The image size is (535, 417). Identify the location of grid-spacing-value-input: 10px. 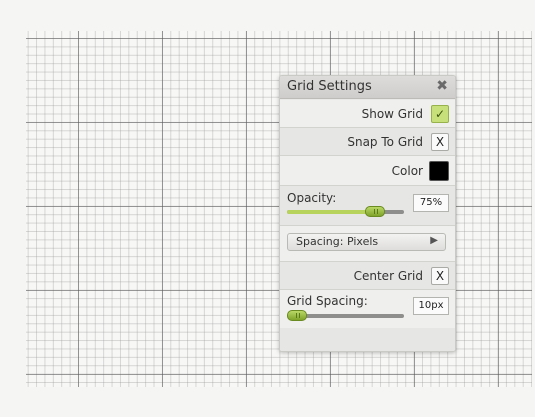
(431, 306).